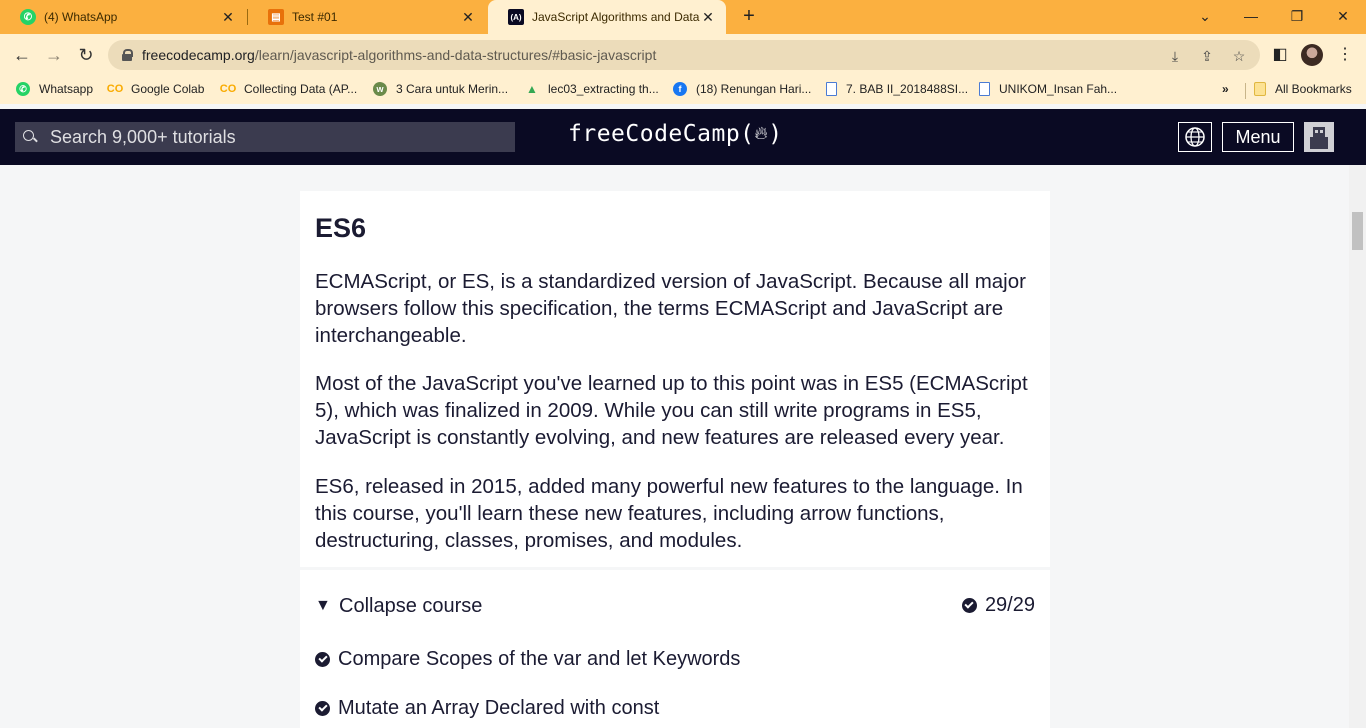  What do you see at coordinates (1245, 91) in the screenshot?
I see `bookmarks-divider` at bounding box center [1245, 91].